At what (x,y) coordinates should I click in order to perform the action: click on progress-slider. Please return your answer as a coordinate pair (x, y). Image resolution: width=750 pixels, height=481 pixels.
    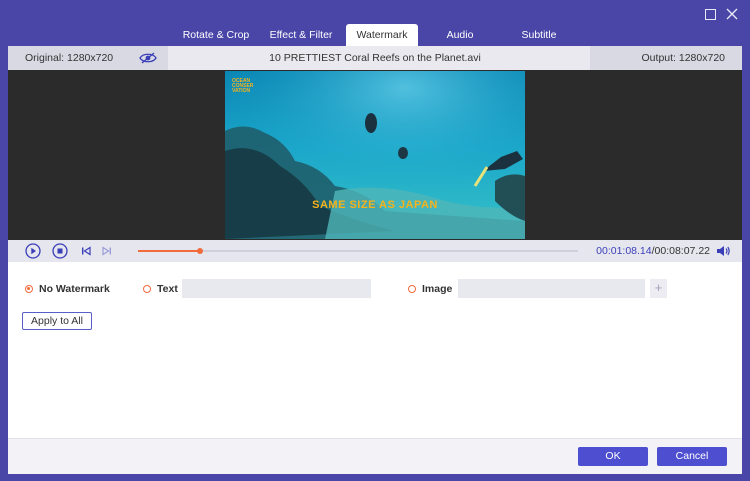
    Looking at the image, I should click on (358, 251).